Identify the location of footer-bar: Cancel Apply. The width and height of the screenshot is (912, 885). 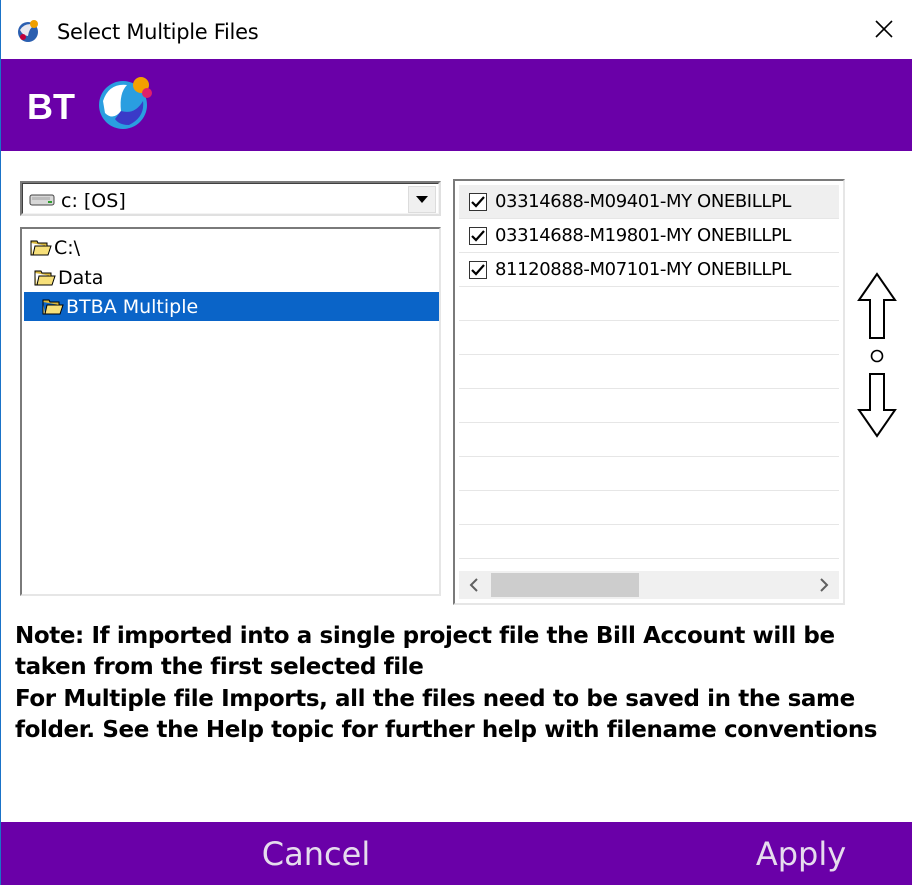
(456, 853).